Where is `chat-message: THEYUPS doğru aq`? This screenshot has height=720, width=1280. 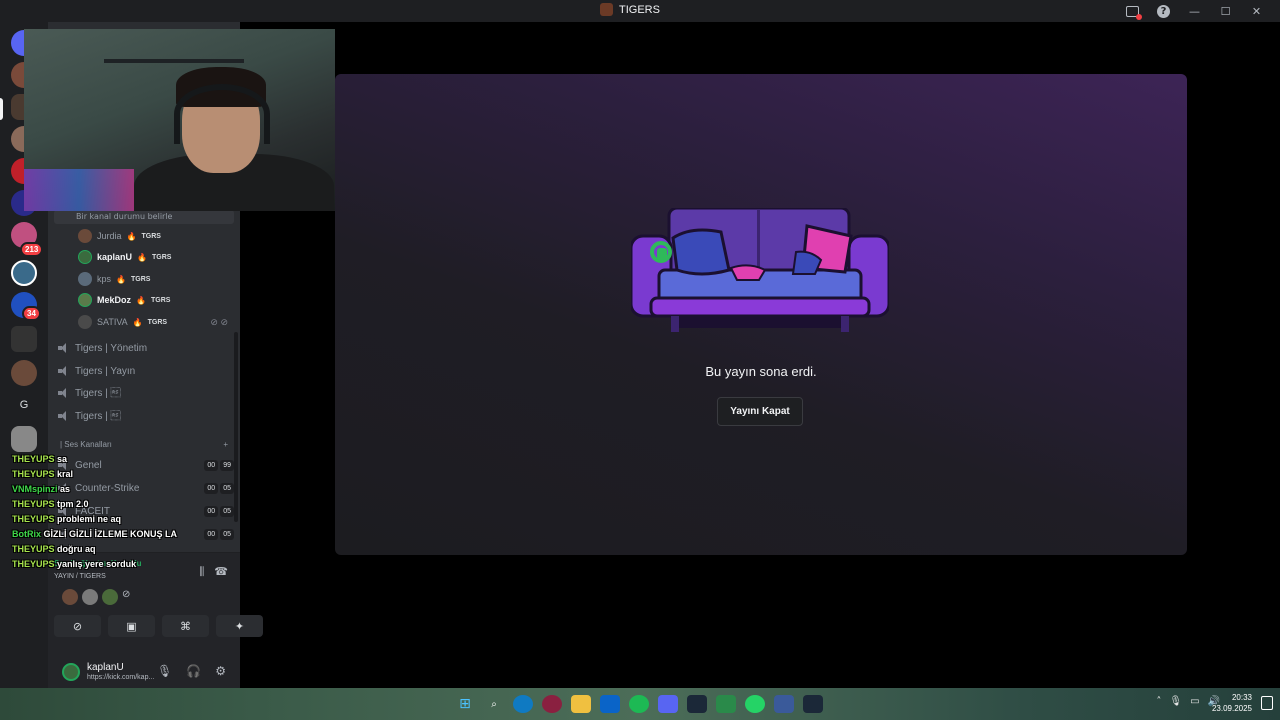
chat-message: THEYUPS doğru aq is located at coordinates (54, 549).